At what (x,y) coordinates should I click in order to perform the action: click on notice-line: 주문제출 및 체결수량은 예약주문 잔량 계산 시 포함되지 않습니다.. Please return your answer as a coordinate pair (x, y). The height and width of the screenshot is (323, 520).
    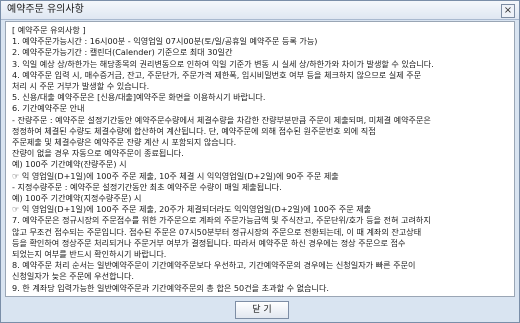
    Looking at the image, I should click on (124, 142).